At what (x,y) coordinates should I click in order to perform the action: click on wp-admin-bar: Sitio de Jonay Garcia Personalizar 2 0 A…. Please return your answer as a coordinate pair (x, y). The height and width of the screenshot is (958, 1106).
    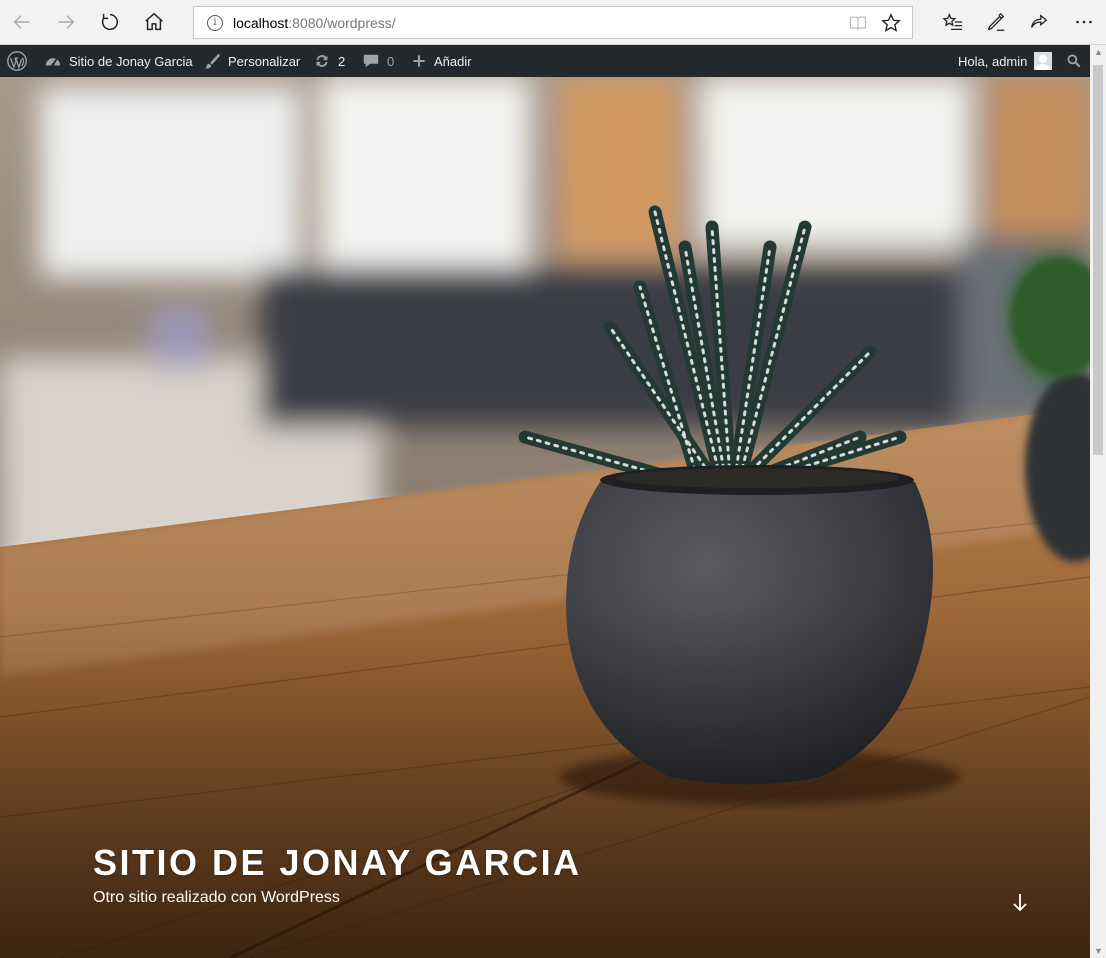
    Looking at the image, I should click on (545, 61).